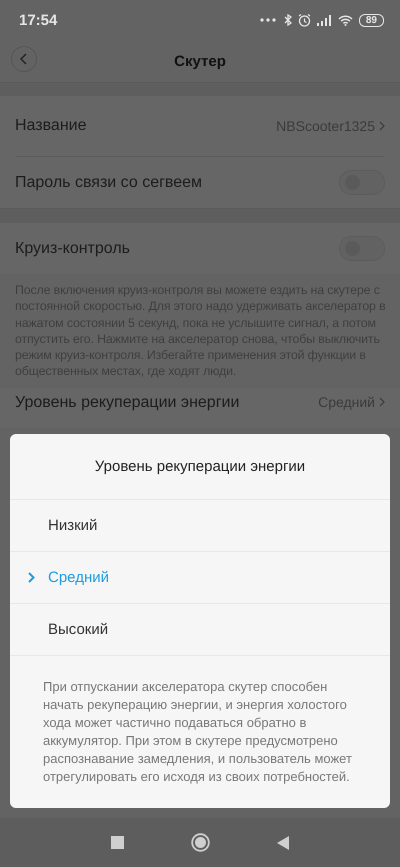 The width and height of the screenshot is (400, 867). I want to click on bluetooth-icon, so click(288, 20).